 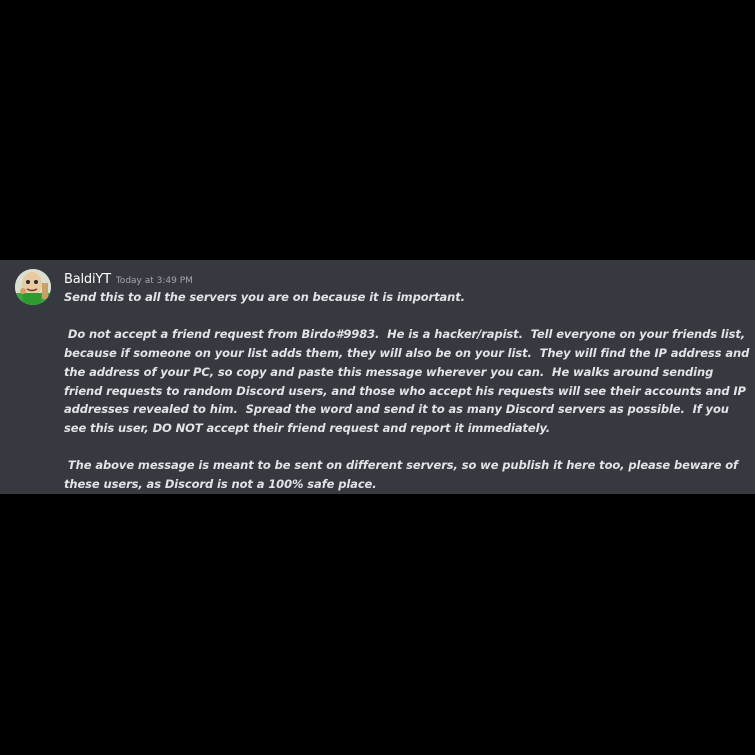 What do you see at coordinates (154, 281) in the screenshot?
I see `timestamp: Today at 3:49 PM` at bounding box center [154, 281].